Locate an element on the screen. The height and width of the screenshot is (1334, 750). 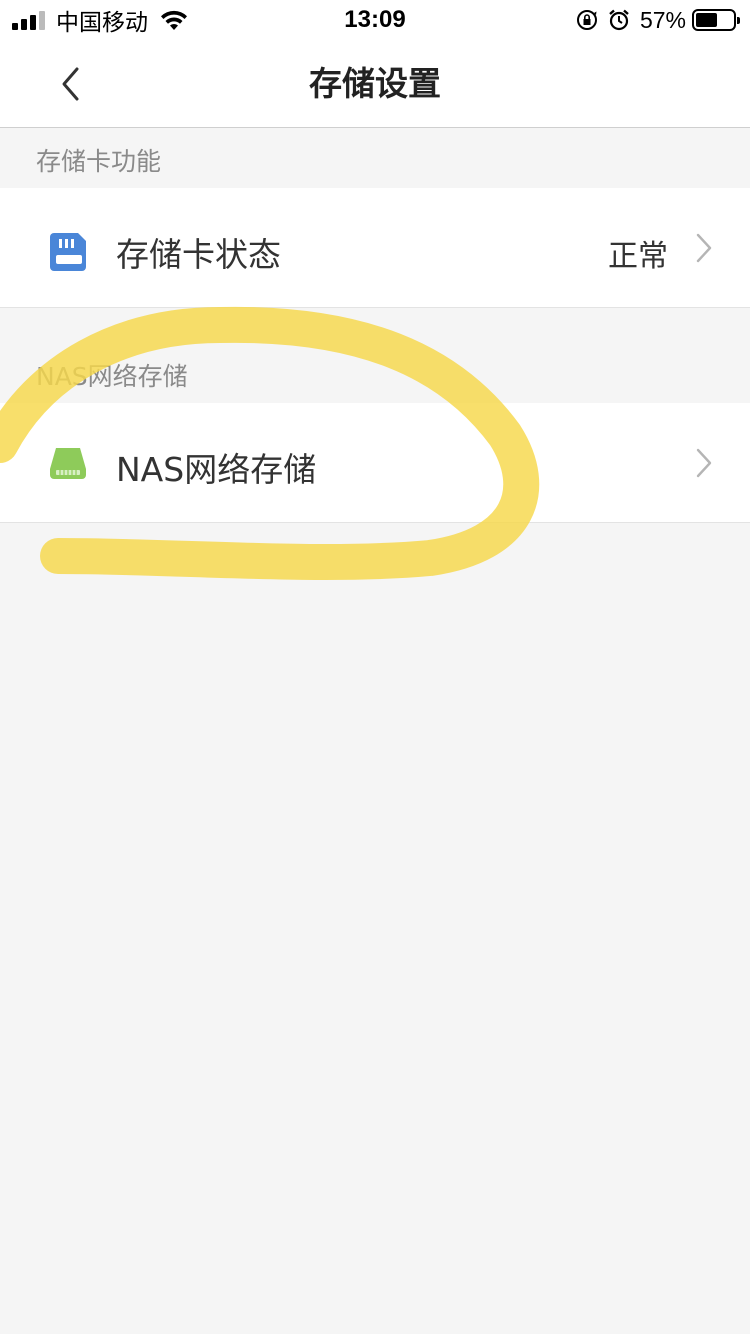
battery-percent: 57% is located at coordinates (662, 19).